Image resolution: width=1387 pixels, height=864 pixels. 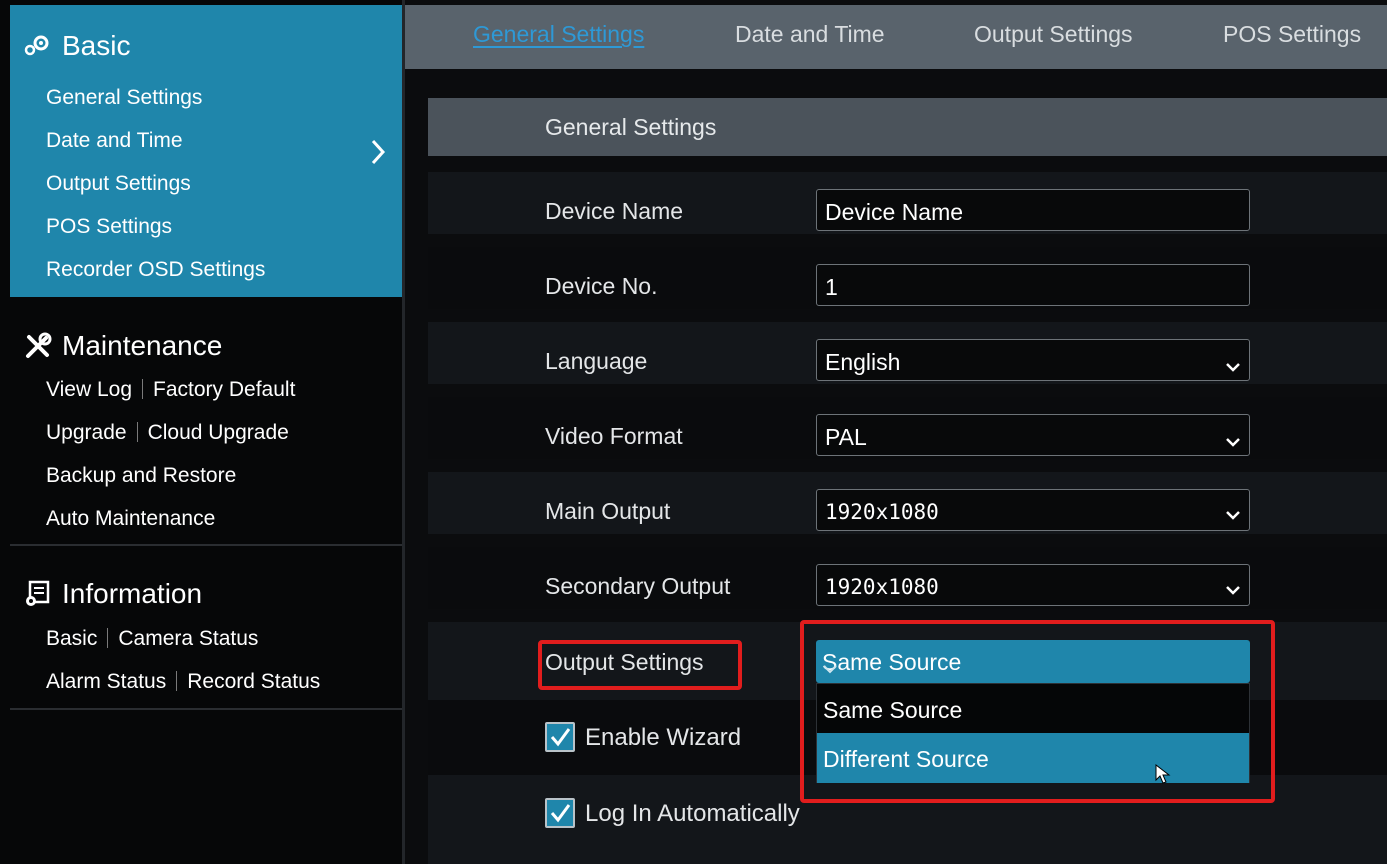 What do you see at coordinates (89, 389) in the screenshot?
I see `sidebar-item-view-log: View Log` at bounding box center [89, 389].